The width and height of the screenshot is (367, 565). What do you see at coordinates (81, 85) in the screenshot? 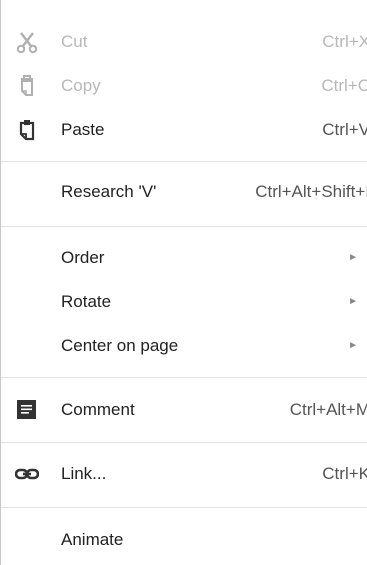
I see `menu-item-label: Copy` at bounding box center [81, 85].